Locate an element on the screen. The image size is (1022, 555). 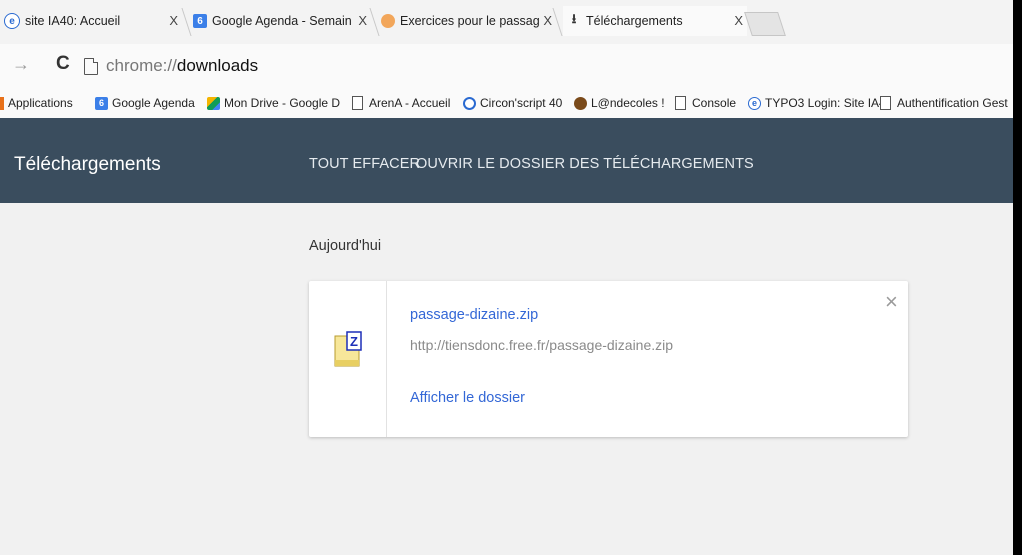
bookmark-typo3-login: e TYPO3 Login: Site IA4 is located at coordinates (814, 103).